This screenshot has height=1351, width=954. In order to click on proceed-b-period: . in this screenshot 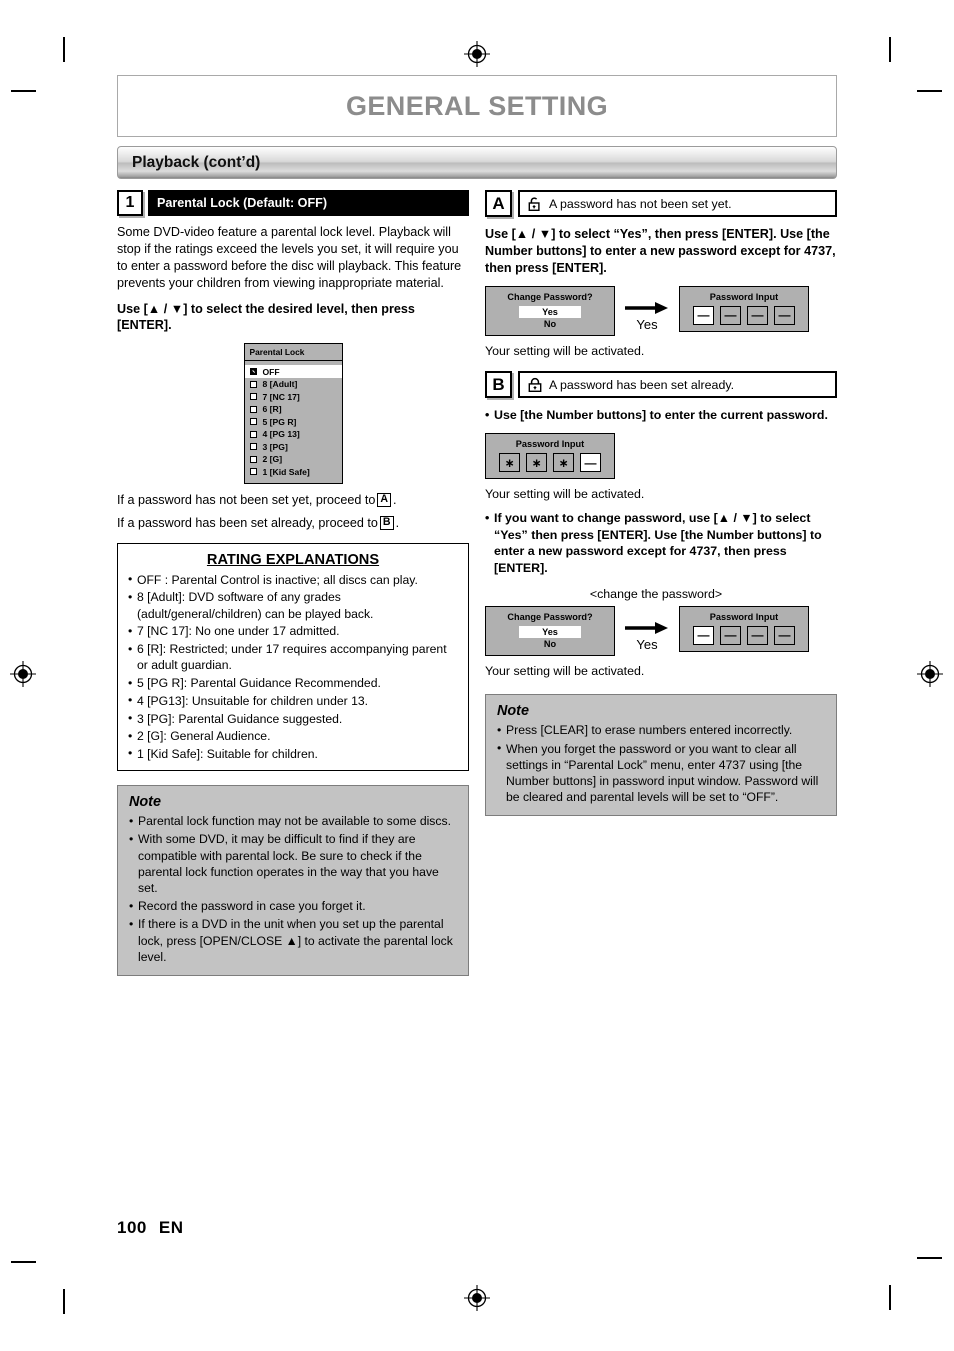, I will do `click(397, 522)`.